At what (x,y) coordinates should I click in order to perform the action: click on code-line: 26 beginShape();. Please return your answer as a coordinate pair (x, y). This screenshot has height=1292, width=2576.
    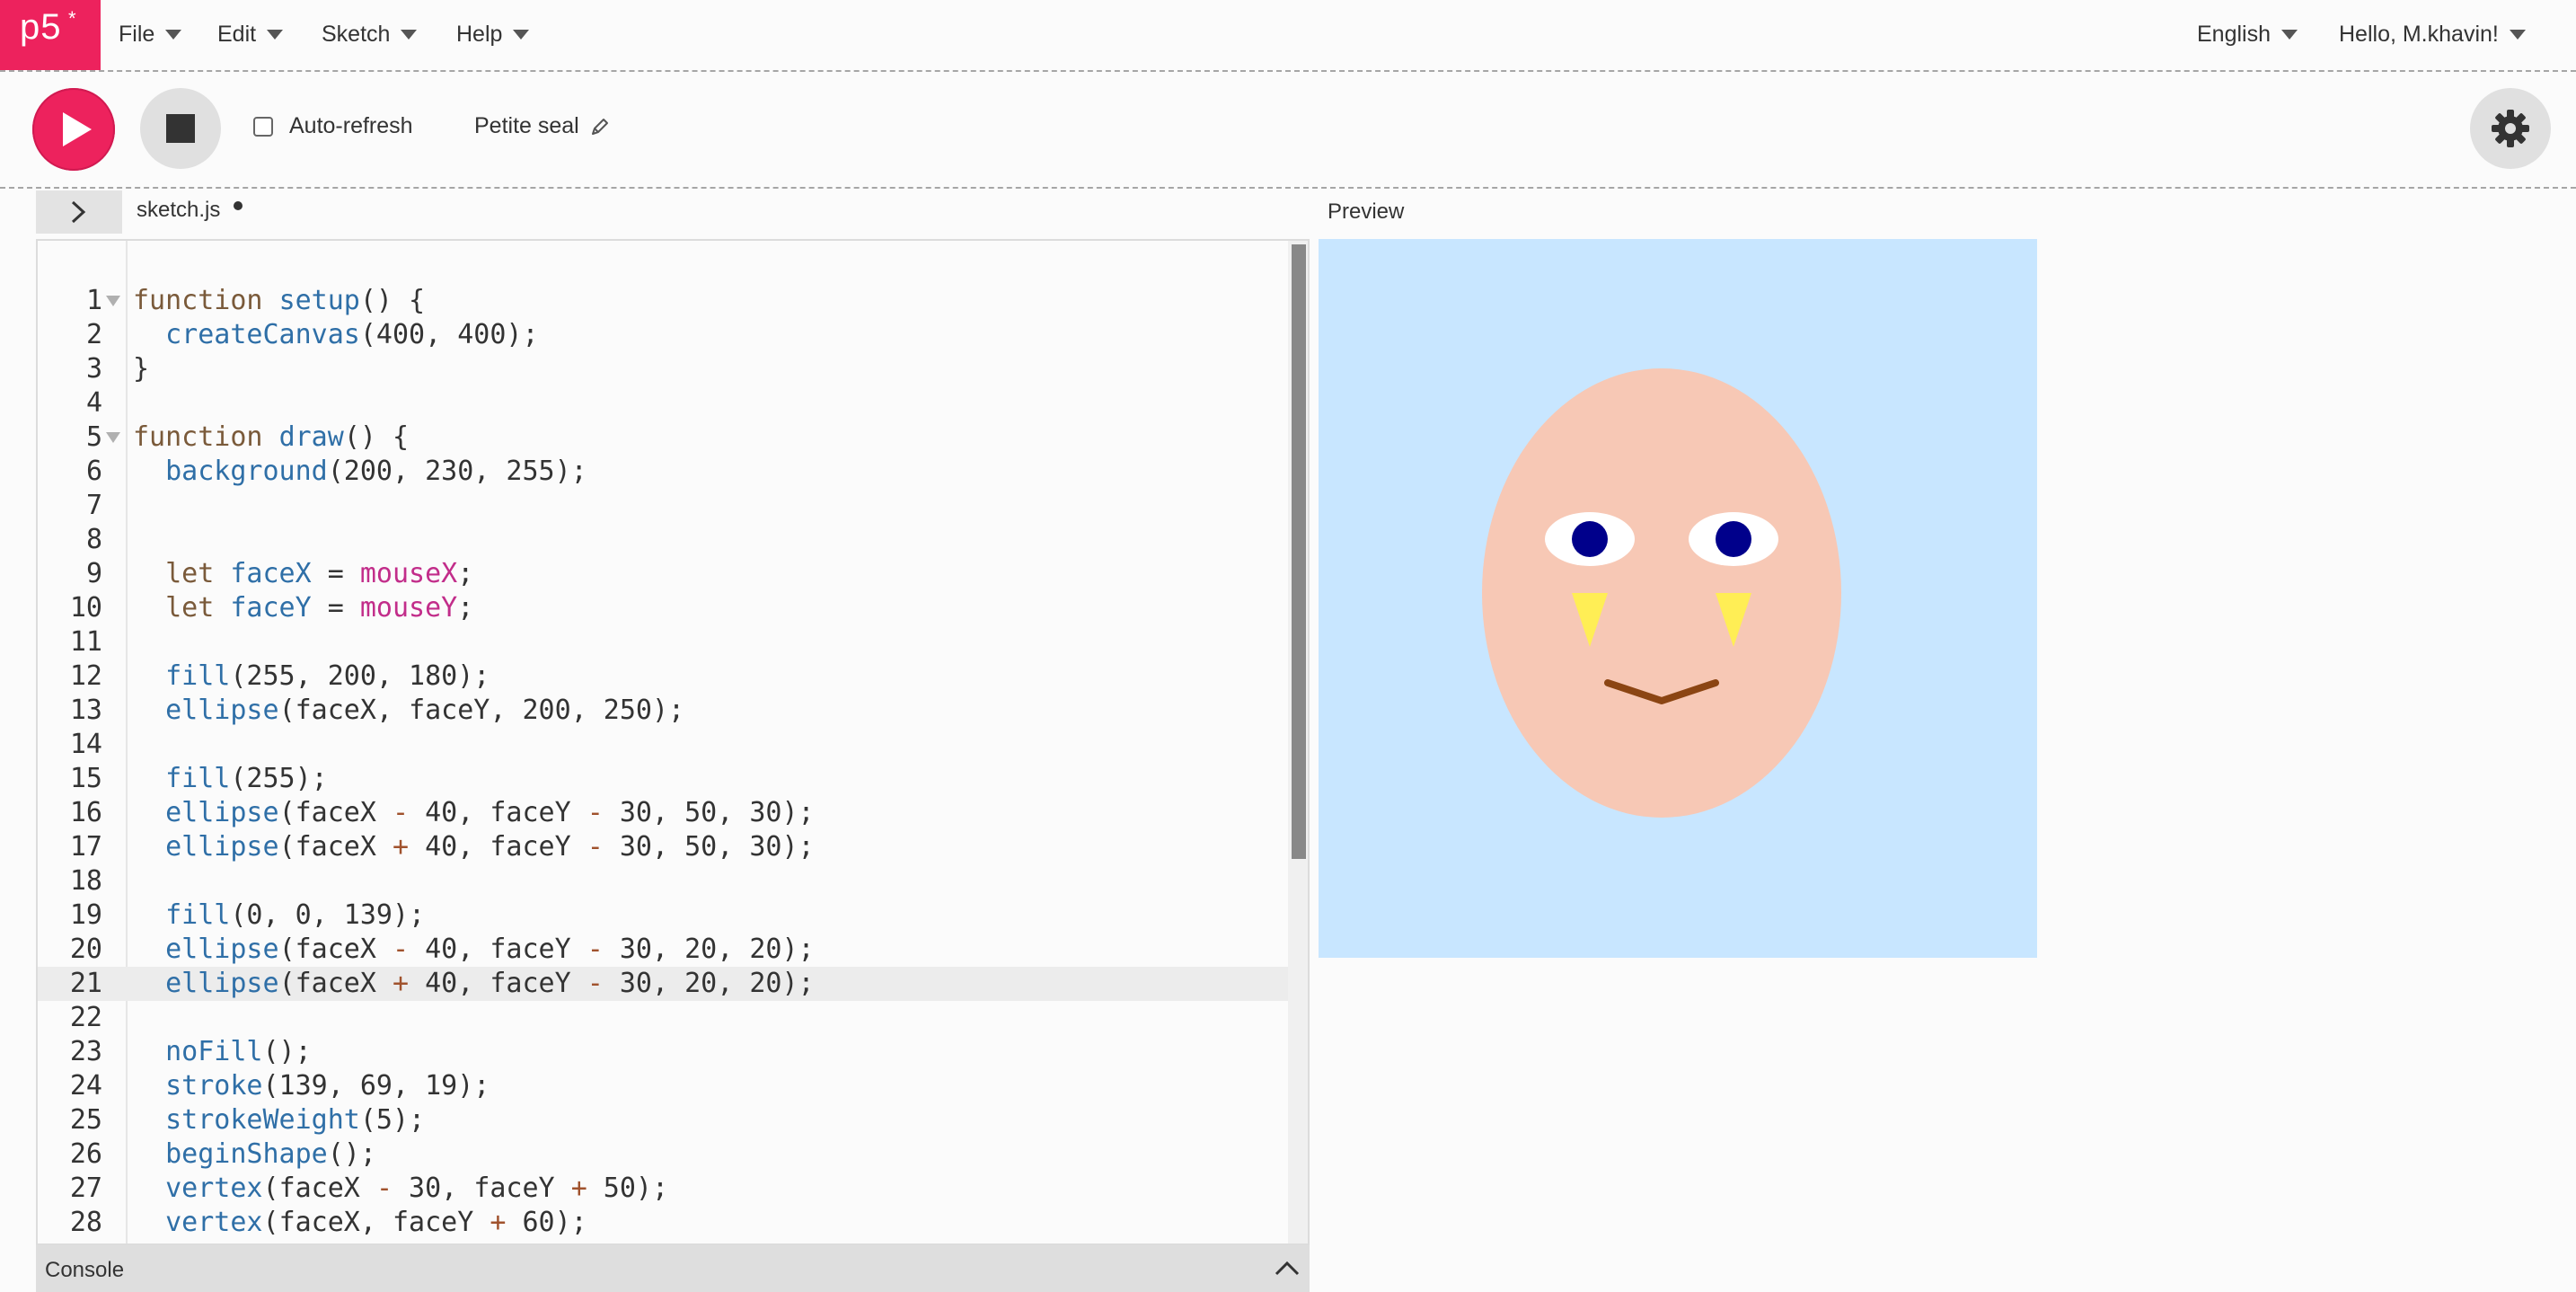
    Looking at the image, I should click on (665, 1154).